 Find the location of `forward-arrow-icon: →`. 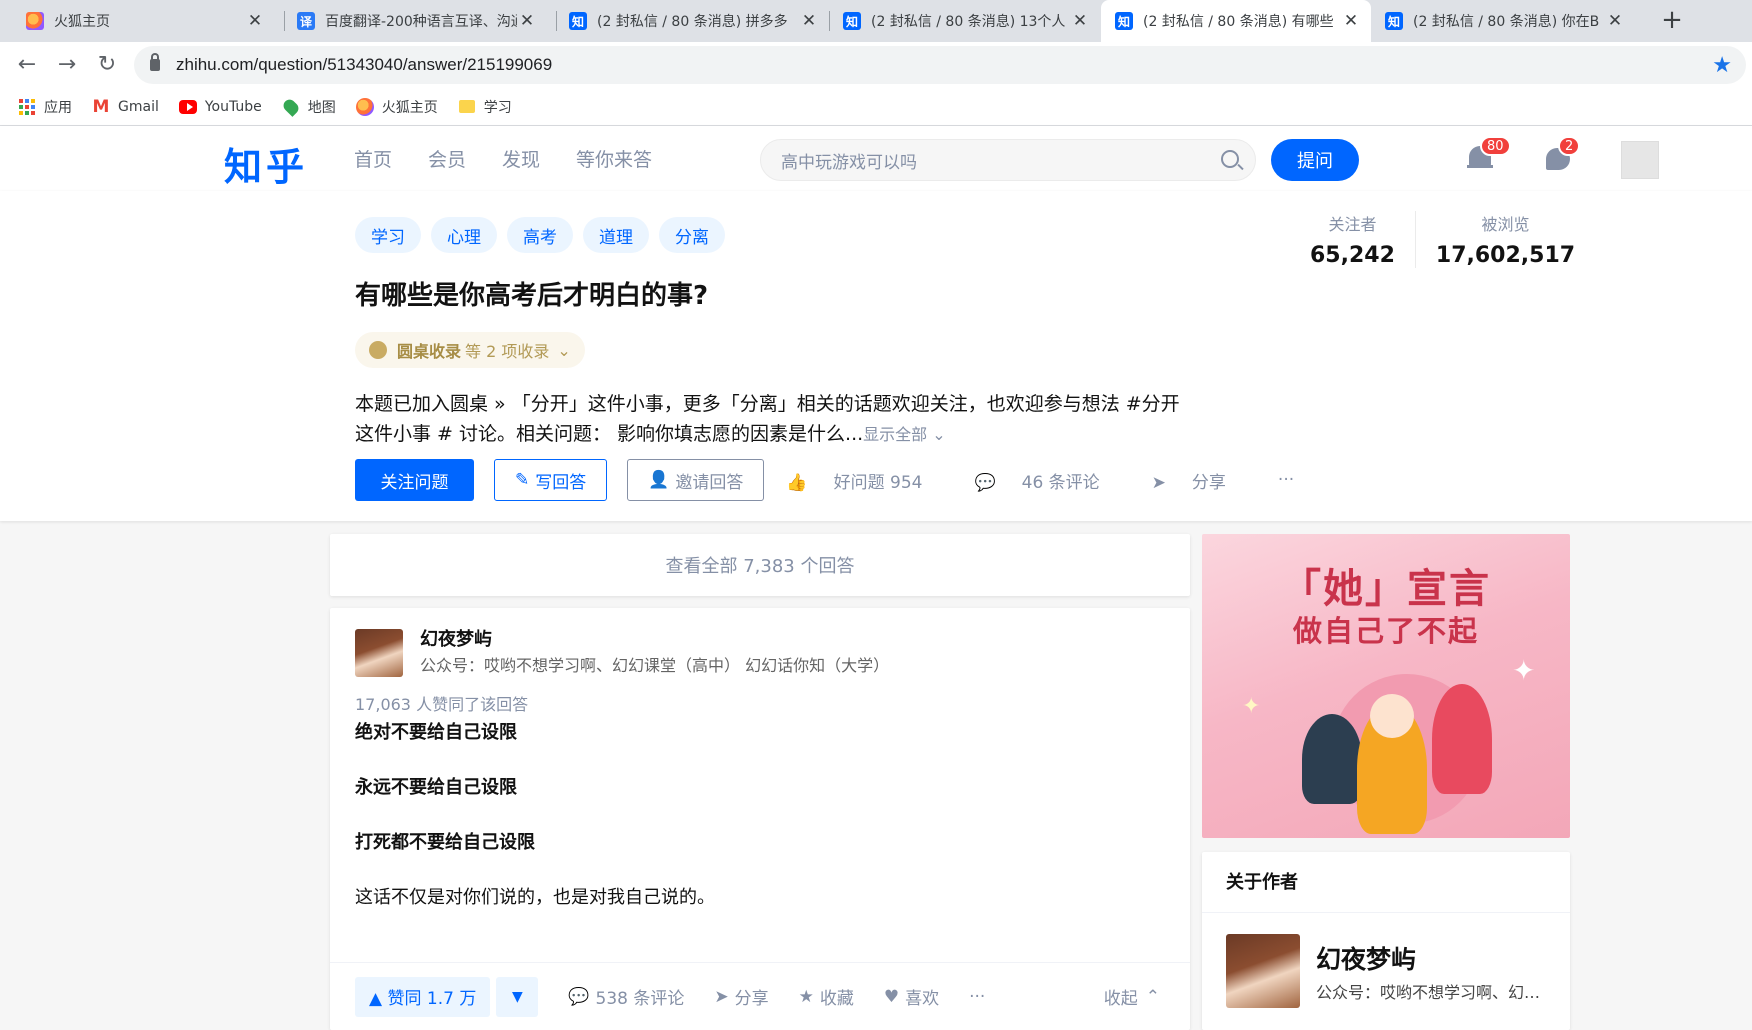

forward-arrow-icon: → is located at coordinates (67, 65).